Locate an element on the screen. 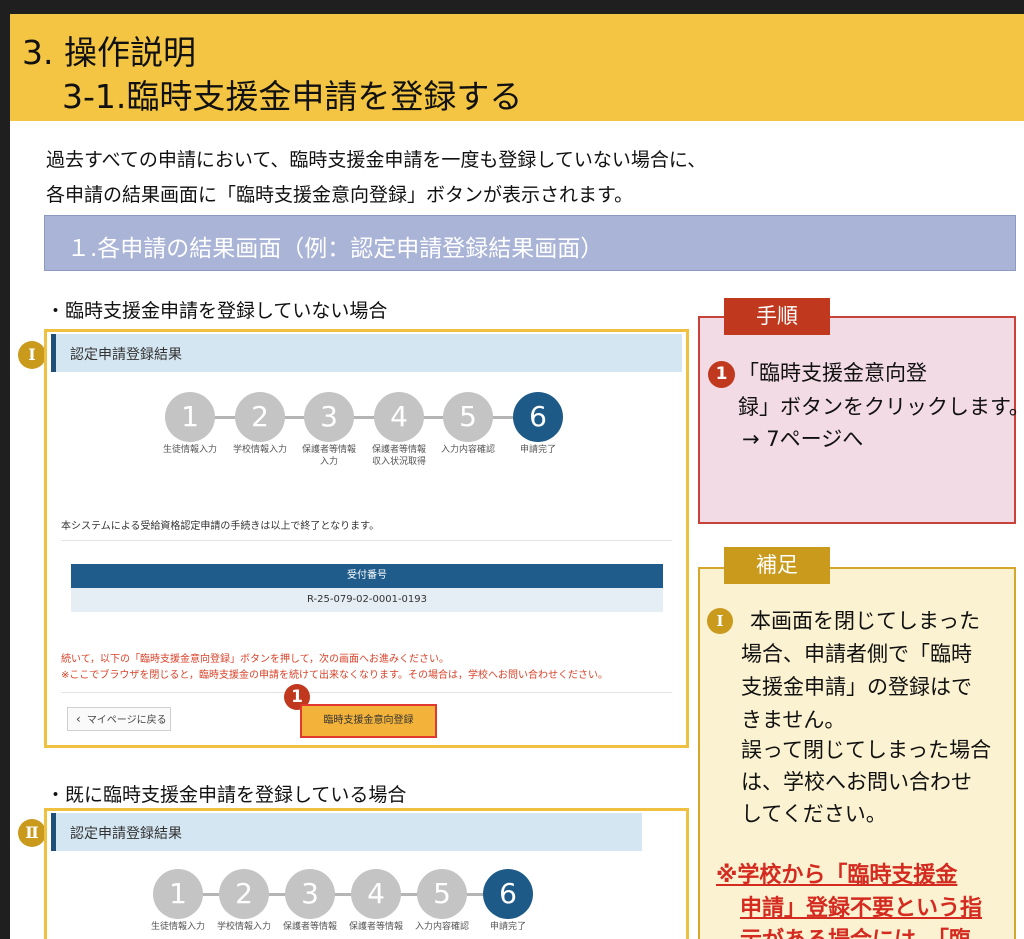 The image size is (1024, 939). back-button-label: マイページに戻る is located at coordinates (126, 720).